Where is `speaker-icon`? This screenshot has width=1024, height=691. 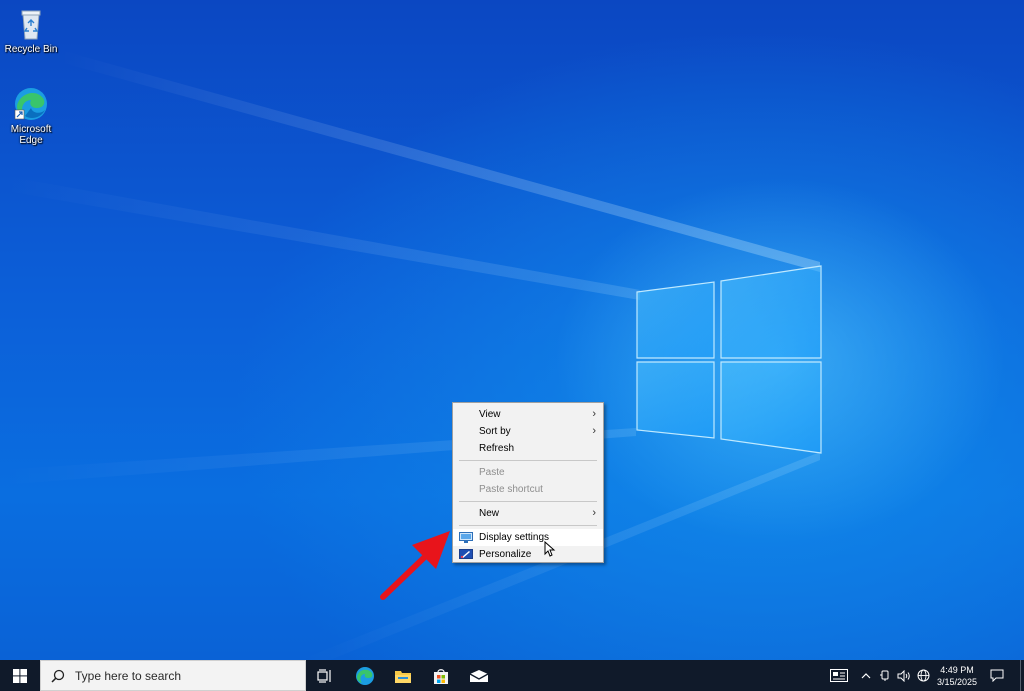
speaker-icon is located at coordinates (903, 675).